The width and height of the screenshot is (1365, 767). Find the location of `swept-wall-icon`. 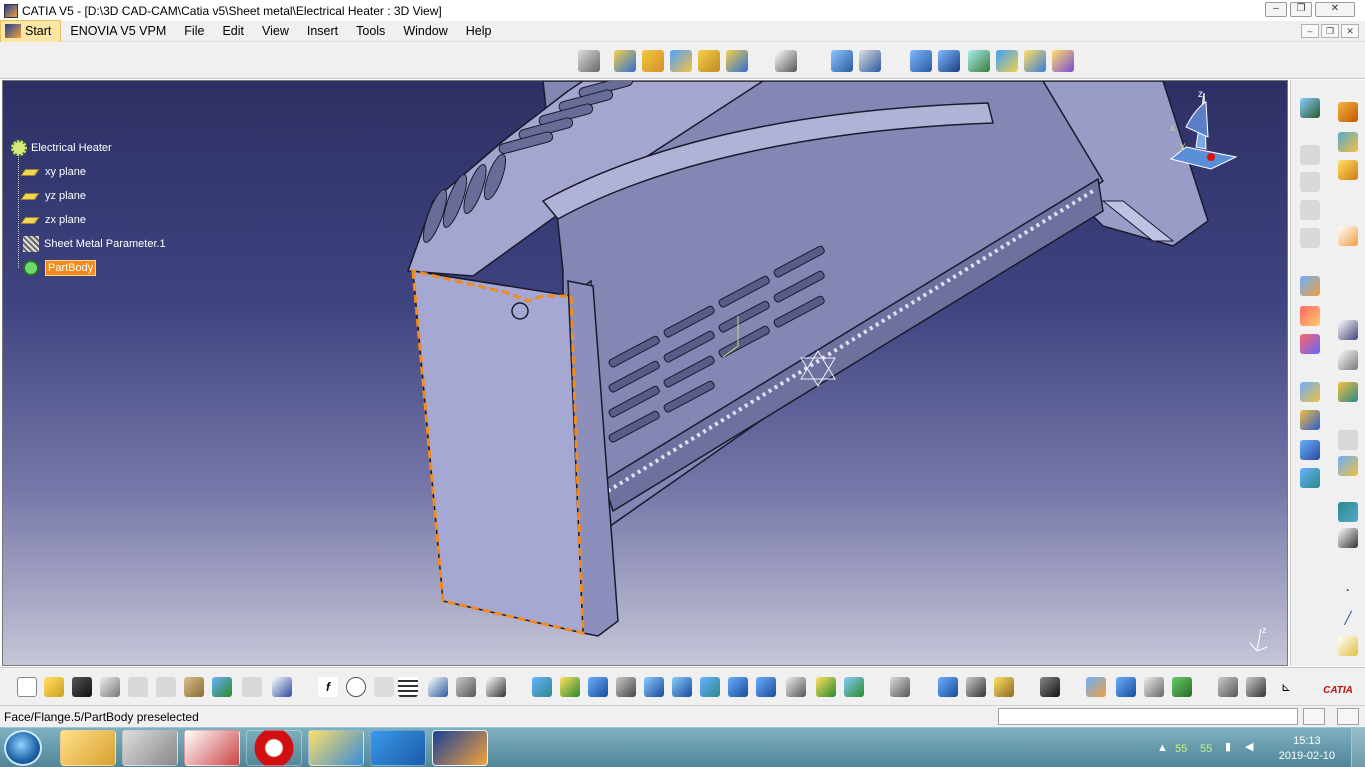

swept-wall-icon is located at coordinates (1310, 108).